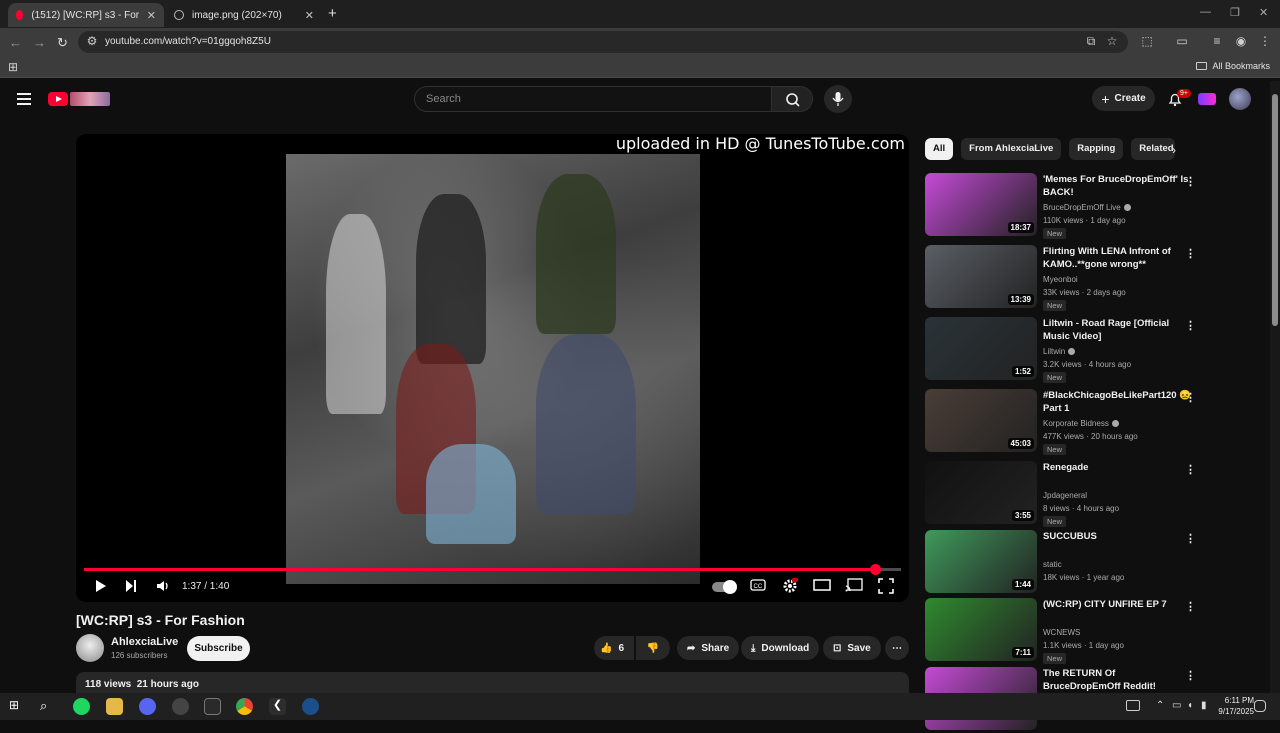  I want to click on download-button: ⤓ Download, so click(780, 648).